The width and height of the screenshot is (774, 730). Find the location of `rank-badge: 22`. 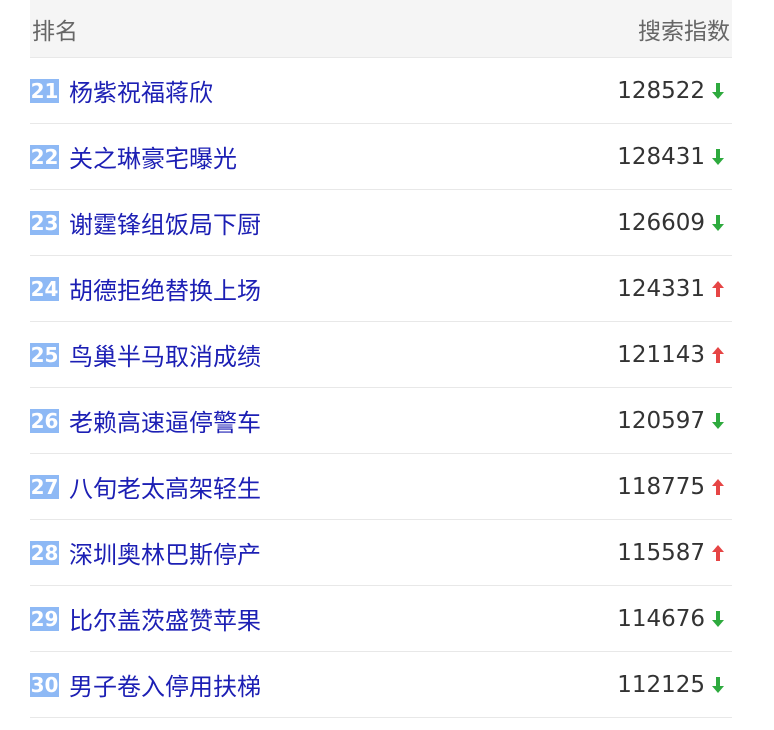

rank-badge: 22 is located at coordinates (44, 156).